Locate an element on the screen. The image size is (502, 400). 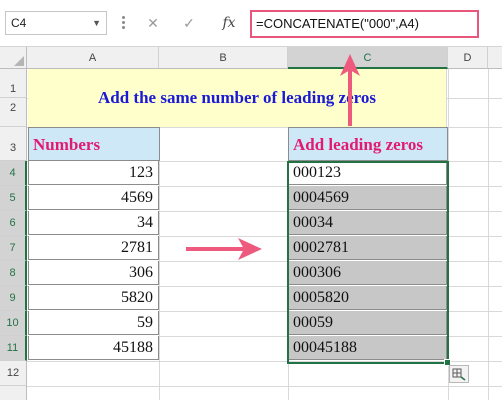
number-cell: 2781 is located at coordinates (93, 248).